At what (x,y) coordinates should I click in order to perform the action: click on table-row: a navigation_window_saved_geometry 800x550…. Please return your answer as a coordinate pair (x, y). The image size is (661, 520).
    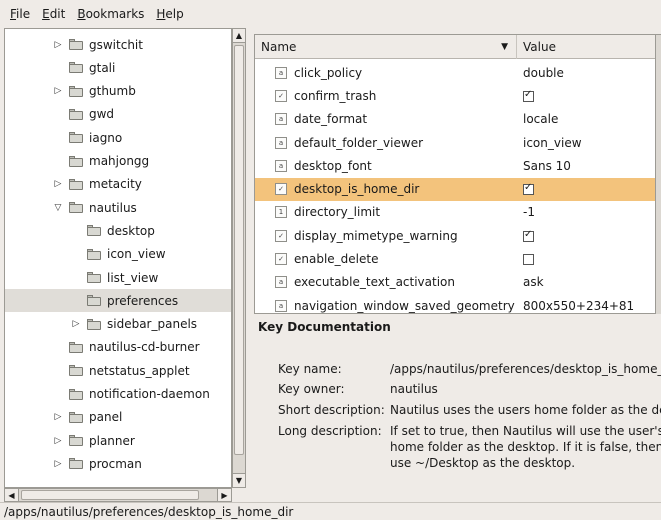
    Looking at the image, I should click on (455, 303).